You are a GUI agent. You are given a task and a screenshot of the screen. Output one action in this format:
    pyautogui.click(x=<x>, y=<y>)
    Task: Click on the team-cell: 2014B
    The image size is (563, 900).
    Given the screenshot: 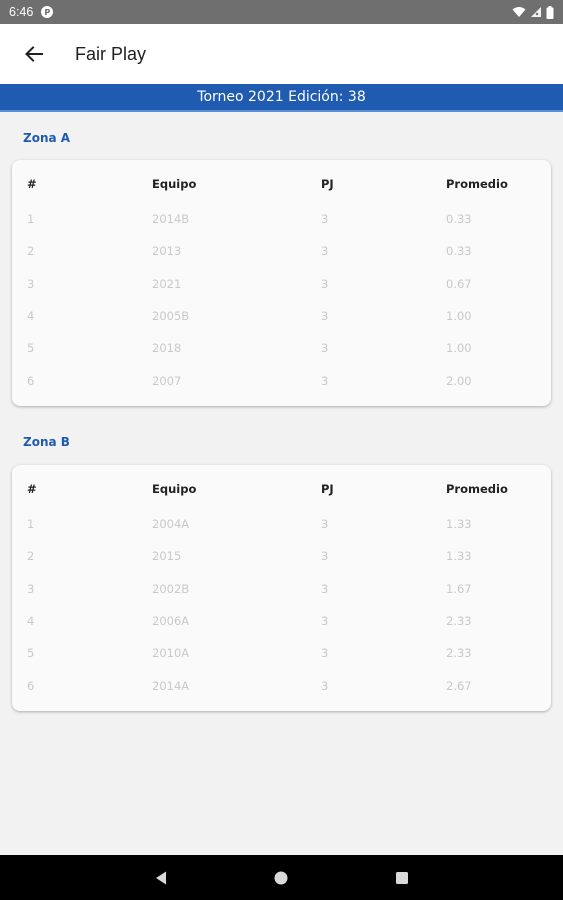 What is the action you would take?
    pyautogui.click(x=171, y=219)
    